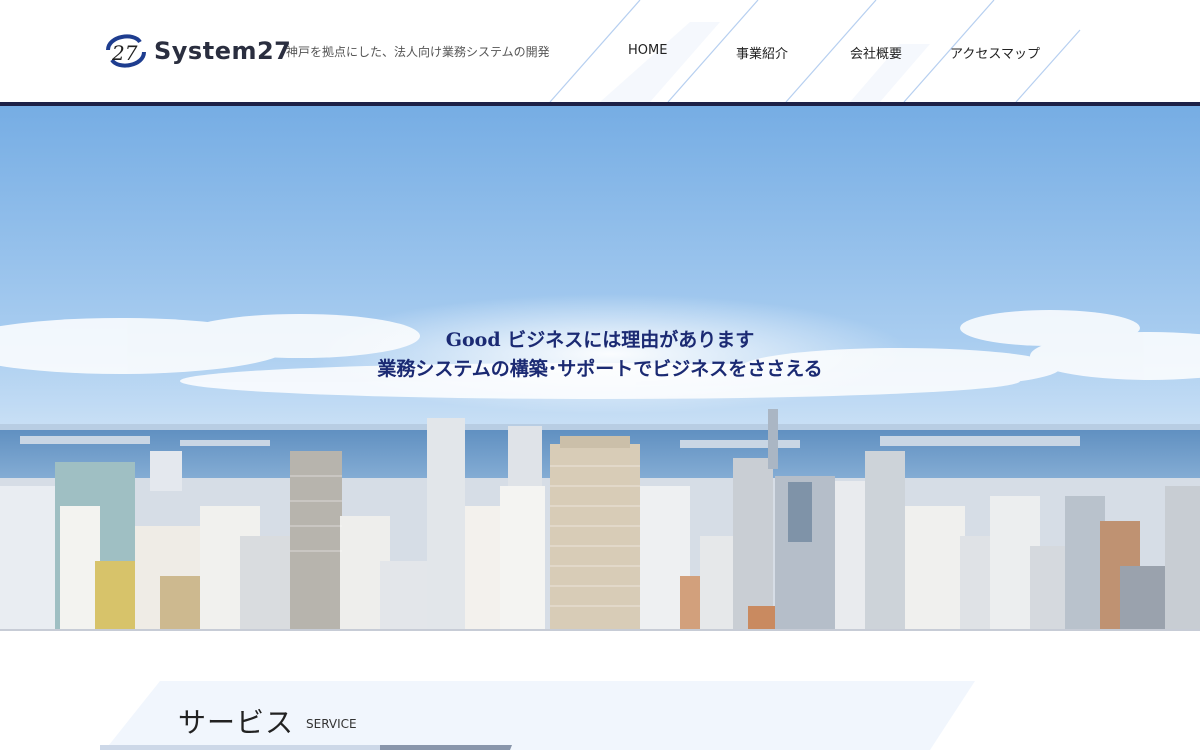 This screenshot has width=1200, height=750. What do you see at coordinates (647, 50) in the screenshot?
I see `nav-home: HOME` at bounding box center [647, 50].